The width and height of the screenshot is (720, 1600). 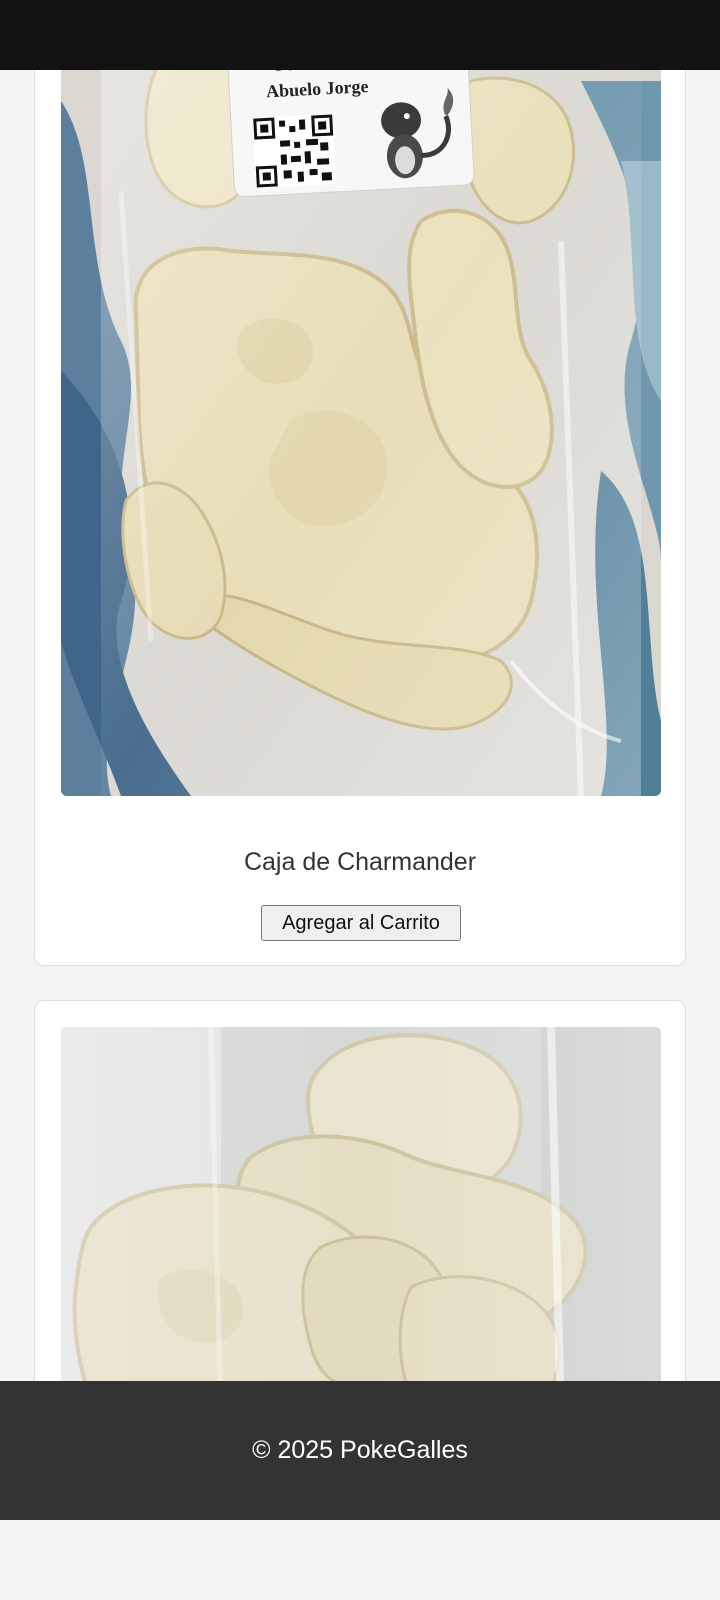 I want to click on copyright-text: © 2025 PokeGalles, so click(x=360, y=1450).